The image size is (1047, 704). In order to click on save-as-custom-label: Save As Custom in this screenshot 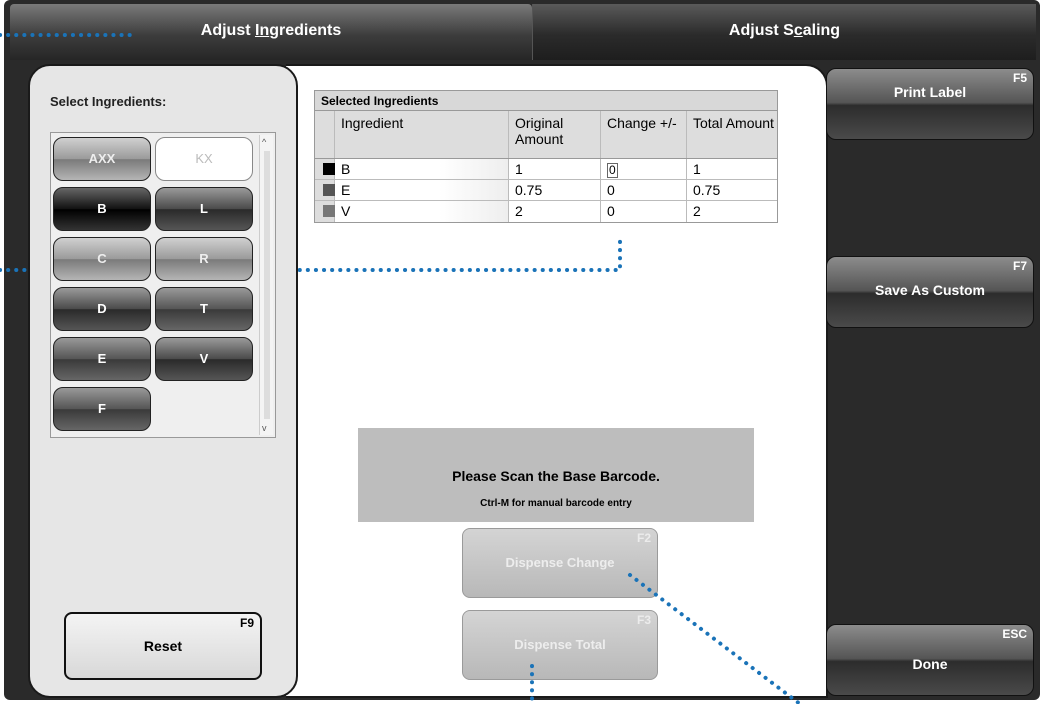, I will do `click(930, 290)`.